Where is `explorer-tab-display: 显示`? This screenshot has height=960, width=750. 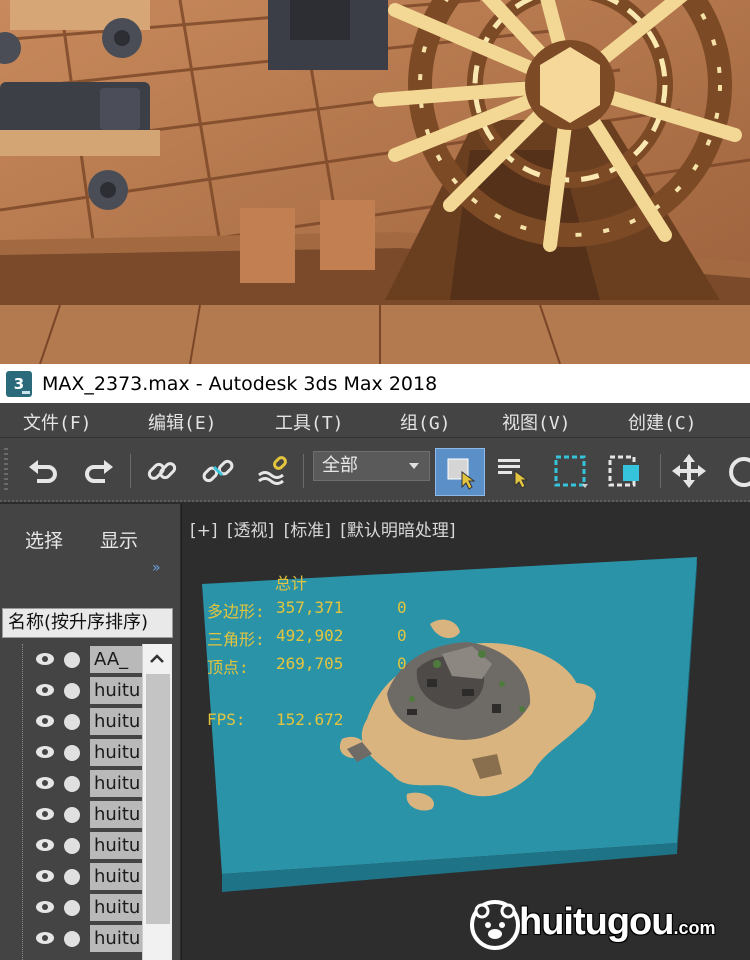 explorer-tab-display: 显示 is located at coordinates (119, 539).